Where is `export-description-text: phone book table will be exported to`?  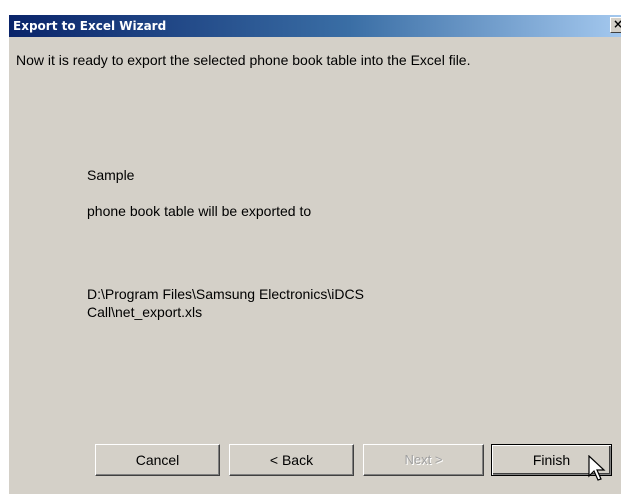 export-description-text: phone book table will be exported to is located at coordinates (199, 211).